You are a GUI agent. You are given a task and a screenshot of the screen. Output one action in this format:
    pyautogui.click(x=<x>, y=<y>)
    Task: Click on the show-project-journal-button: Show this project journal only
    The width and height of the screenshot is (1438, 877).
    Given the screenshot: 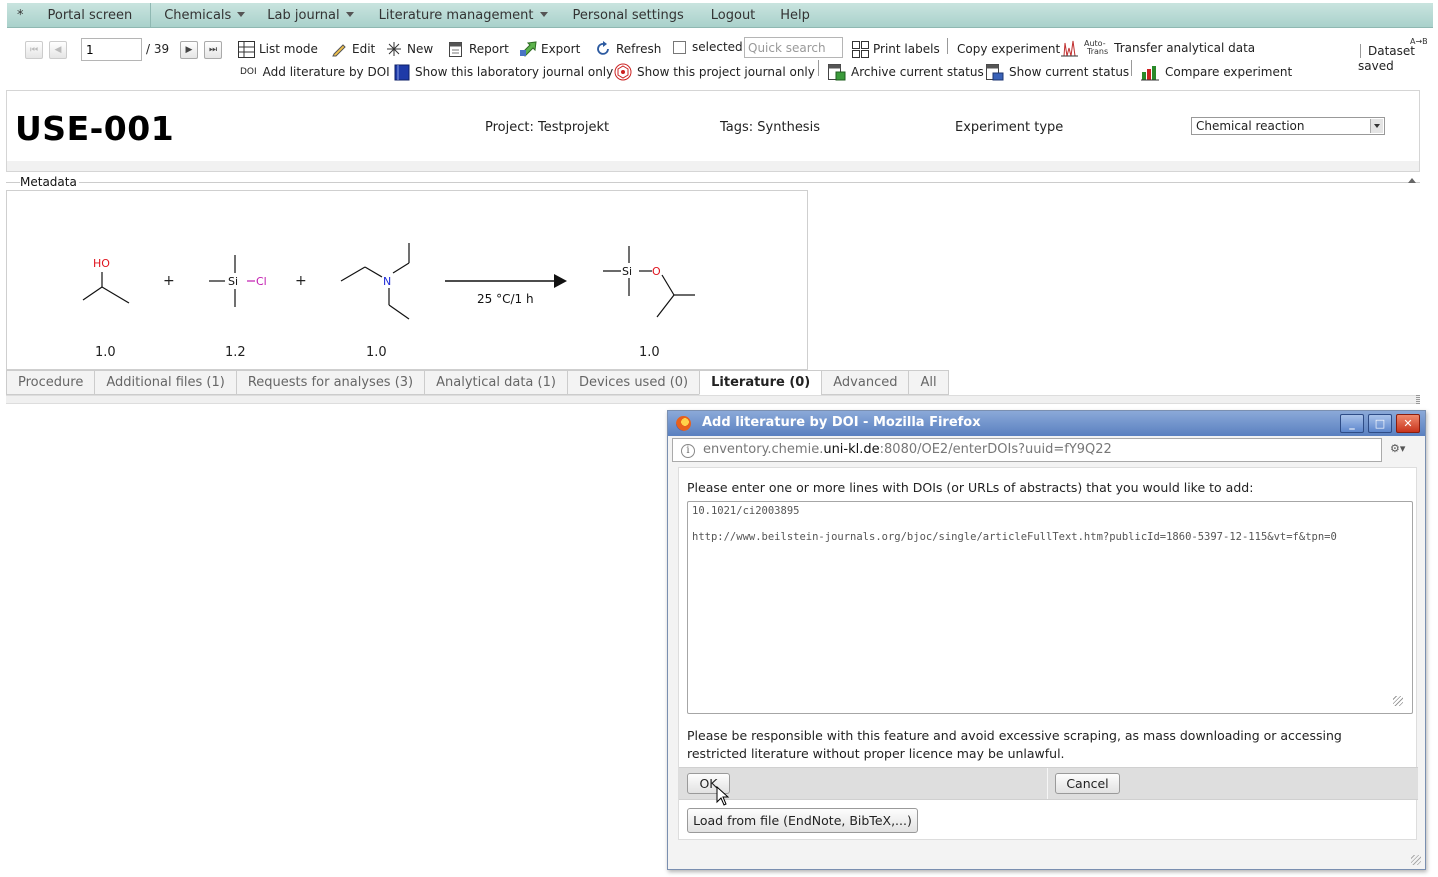 What is the action you would take?
    pyautogui.click(x=714, y=72)
    